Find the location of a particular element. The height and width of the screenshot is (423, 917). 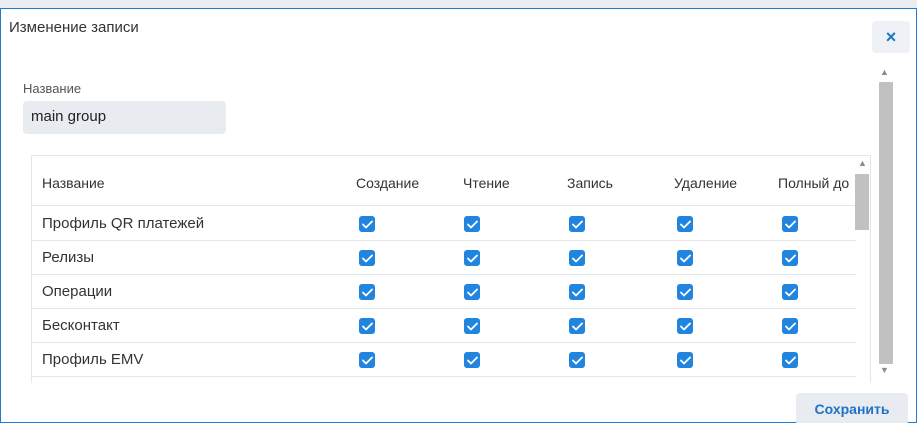

table-row: Профиль EMV is located at coordinates (444, 360).